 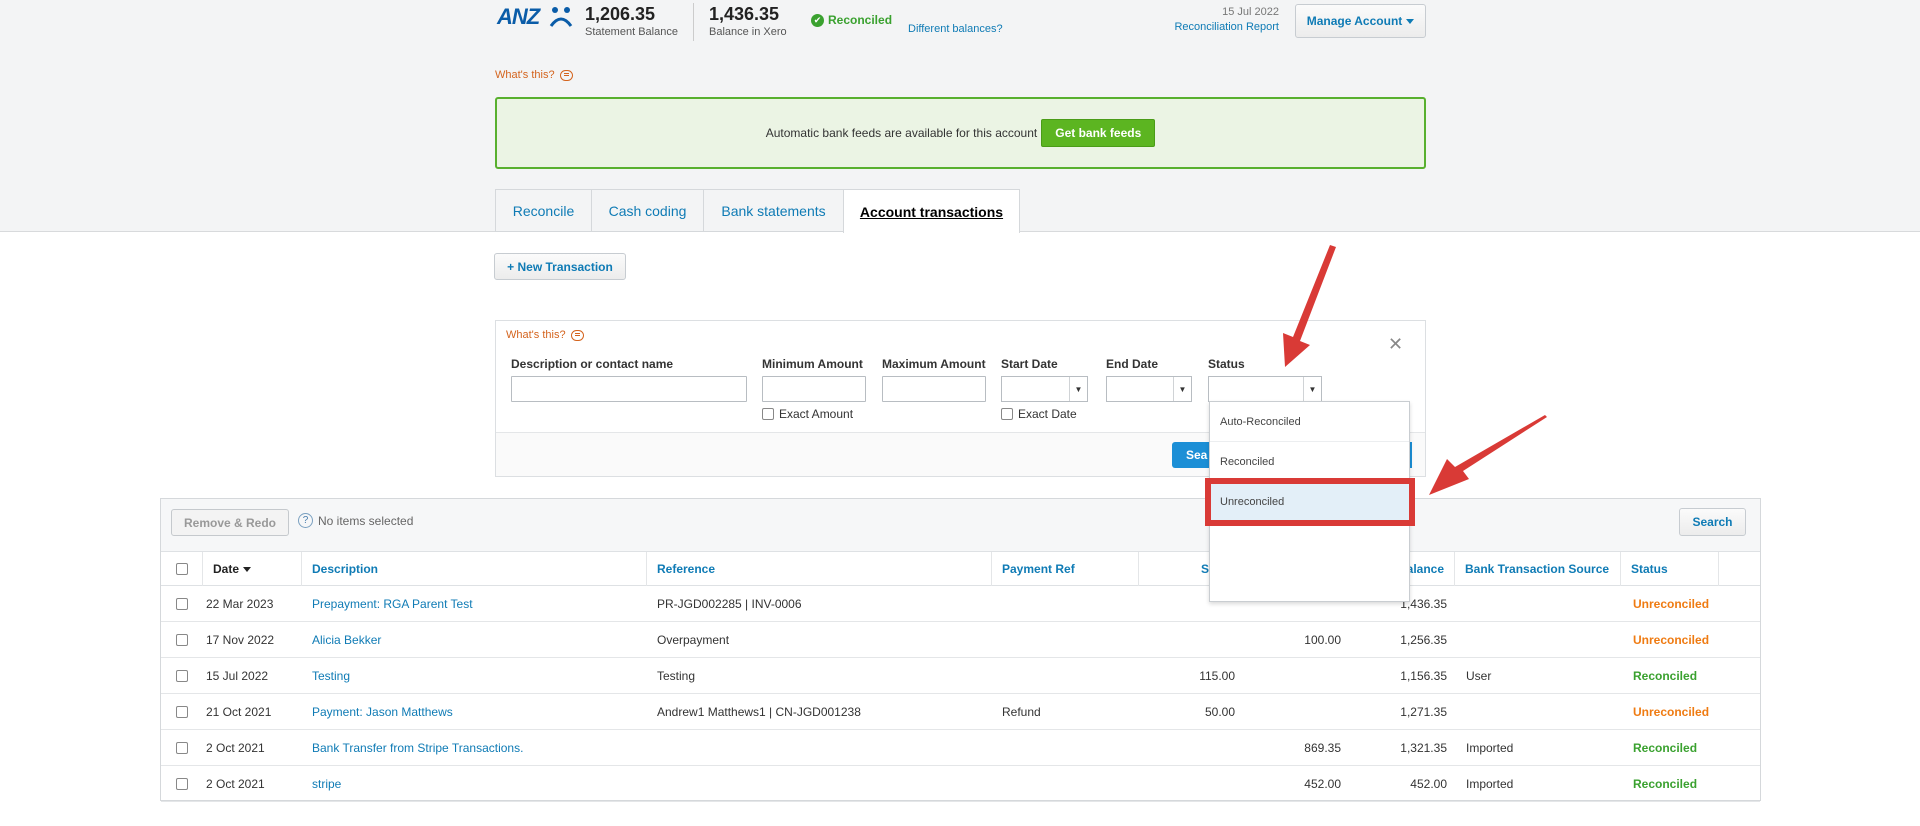 I want to click on row-reference: Overpayment, so click(x=693, y=640).